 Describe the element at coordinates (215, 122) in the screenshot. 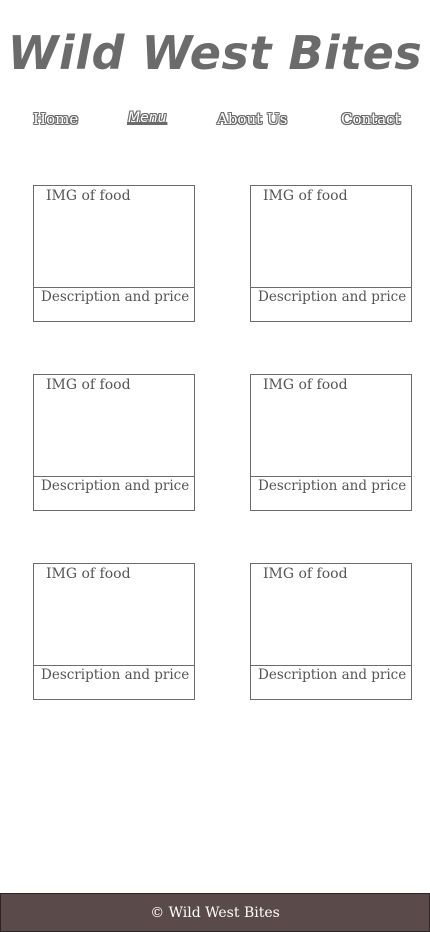

I see `main-nav: Home Menu About Us Contact` at that location.